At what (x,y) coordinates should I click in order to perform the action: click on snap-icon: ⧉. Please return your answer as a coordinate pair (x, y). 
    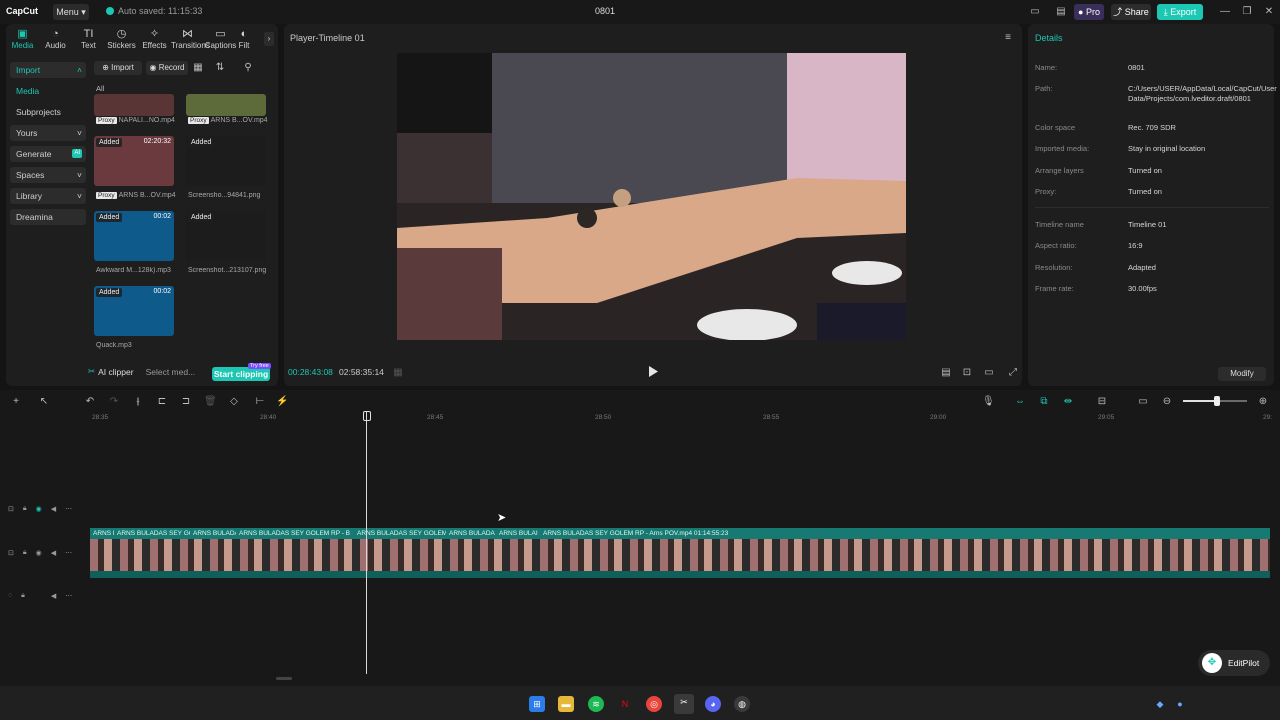
    Looking at the image, I should click on (1044, 402).